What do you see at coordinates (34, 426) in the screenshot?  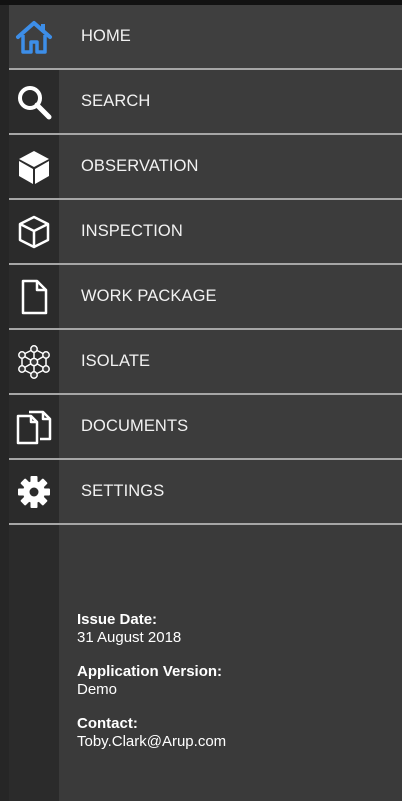 I see `documents-icon` at bounding box center [34, 426].